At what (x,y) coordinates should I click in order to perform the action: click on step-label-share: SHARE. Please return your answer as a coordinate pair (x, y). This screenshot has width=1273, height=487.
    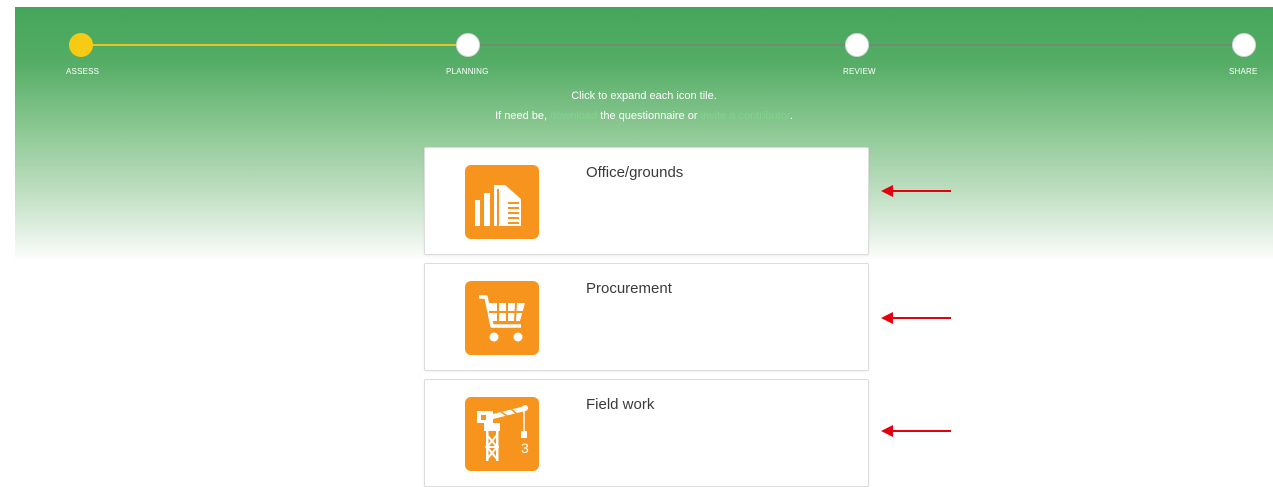
    Looking at the image, I should click on (1243, 71).